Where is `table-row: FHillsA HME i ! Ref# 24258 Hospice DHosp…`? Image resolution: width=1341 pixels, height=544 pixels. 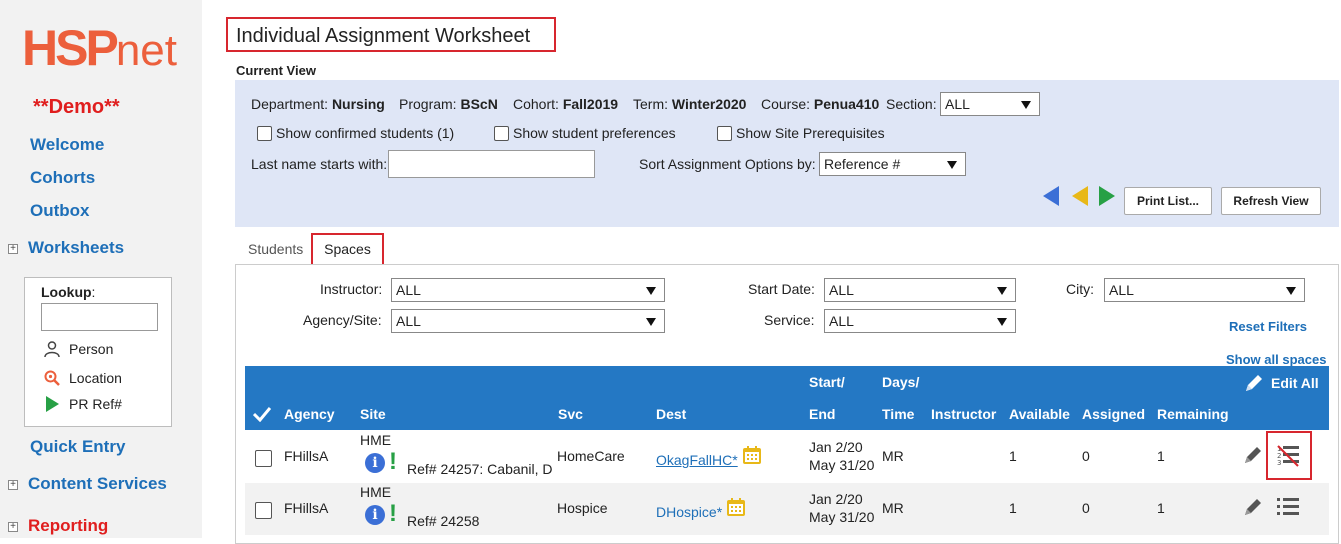
table-row: FHillsA HME i ! Ref# 24258 Hospice DHosp… is located at coordinates (787, 509).